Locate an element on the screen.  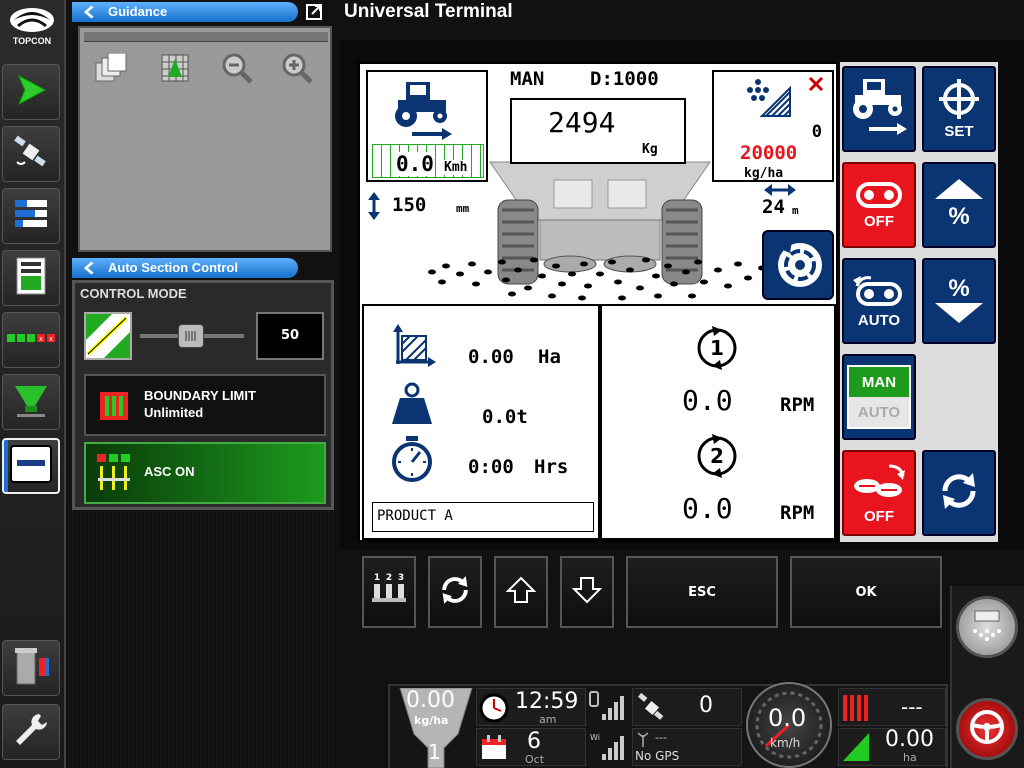
speed-unit: km/h is located at coordinates (785, 743).